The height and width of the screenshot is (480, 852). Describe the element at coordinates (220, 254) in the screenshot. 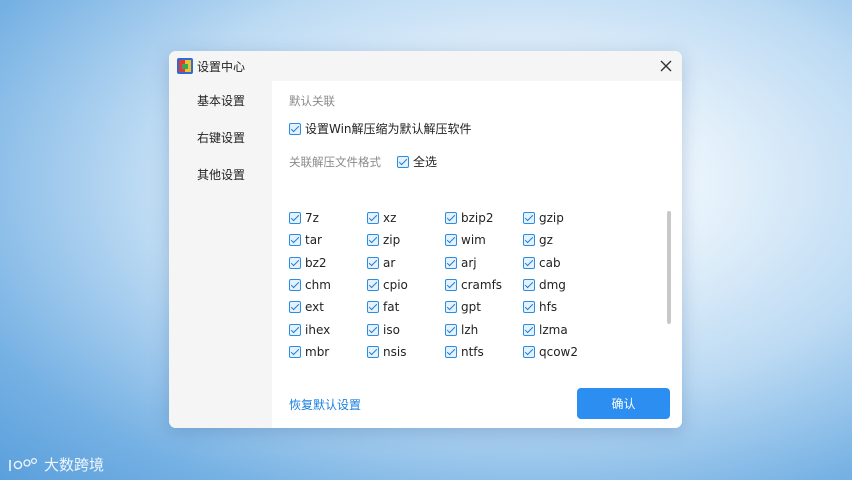

I see `sidebar: 基本设置 右键设置 其他设置` at that location.